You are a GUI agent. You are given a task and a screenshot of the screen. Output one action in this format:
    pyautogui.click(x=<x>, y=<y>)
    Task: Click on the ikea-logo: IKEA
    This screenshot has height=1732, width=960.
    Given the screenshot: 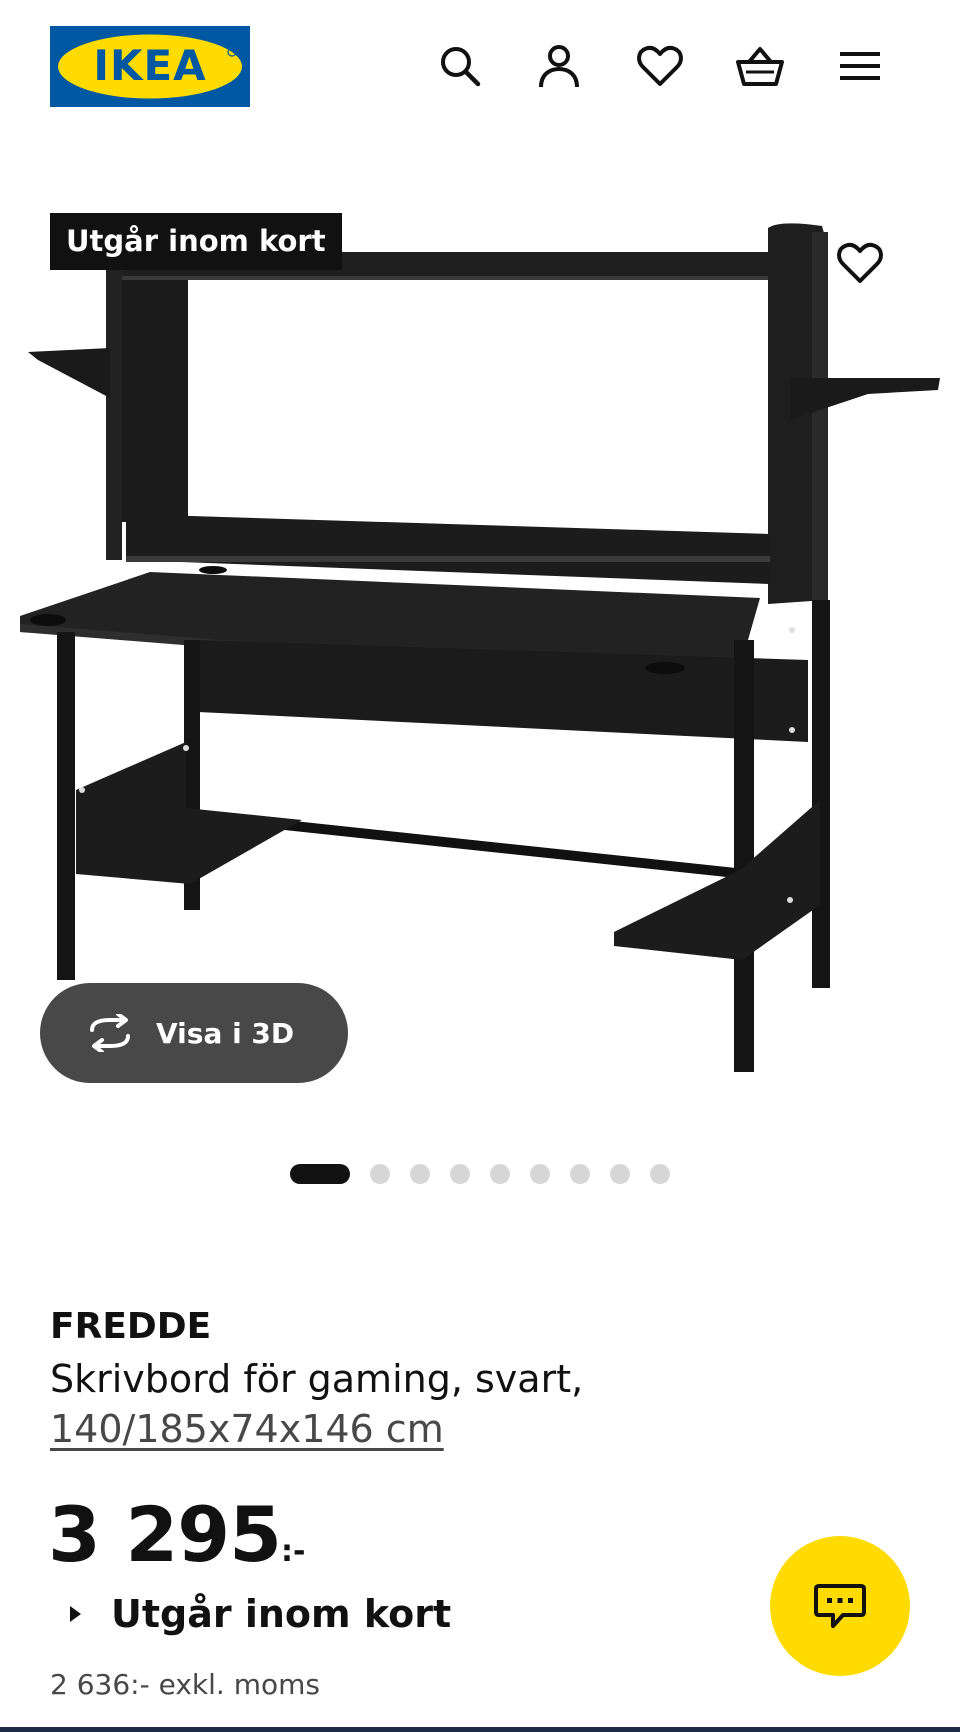 What is the action you would take?
    pyautogui.click(x=150, y=66)
    